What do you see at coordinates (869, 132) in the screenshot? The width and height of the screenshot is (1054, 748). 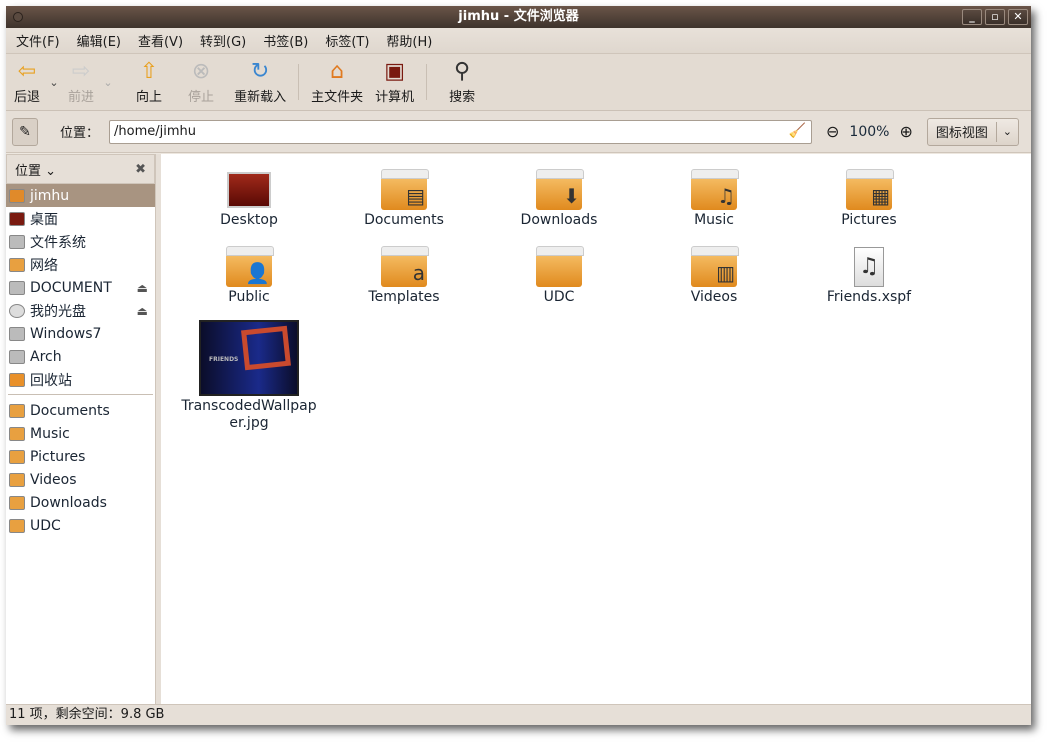 I see `zoom-level: 100%` at bounding box center [869, 132].